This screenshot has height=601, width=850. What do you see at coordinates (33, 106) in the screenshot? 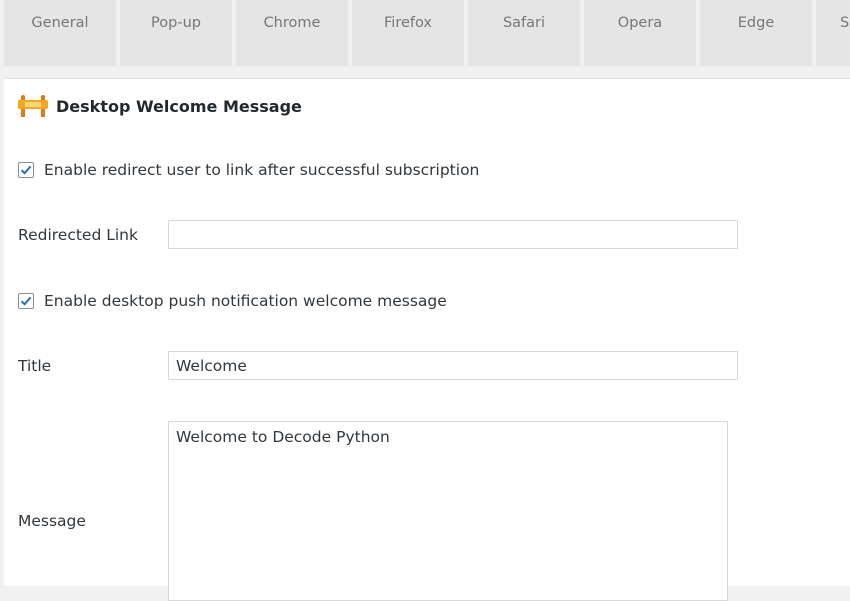
I see `welcome-sign-icon` at bounding box center [33, 106].